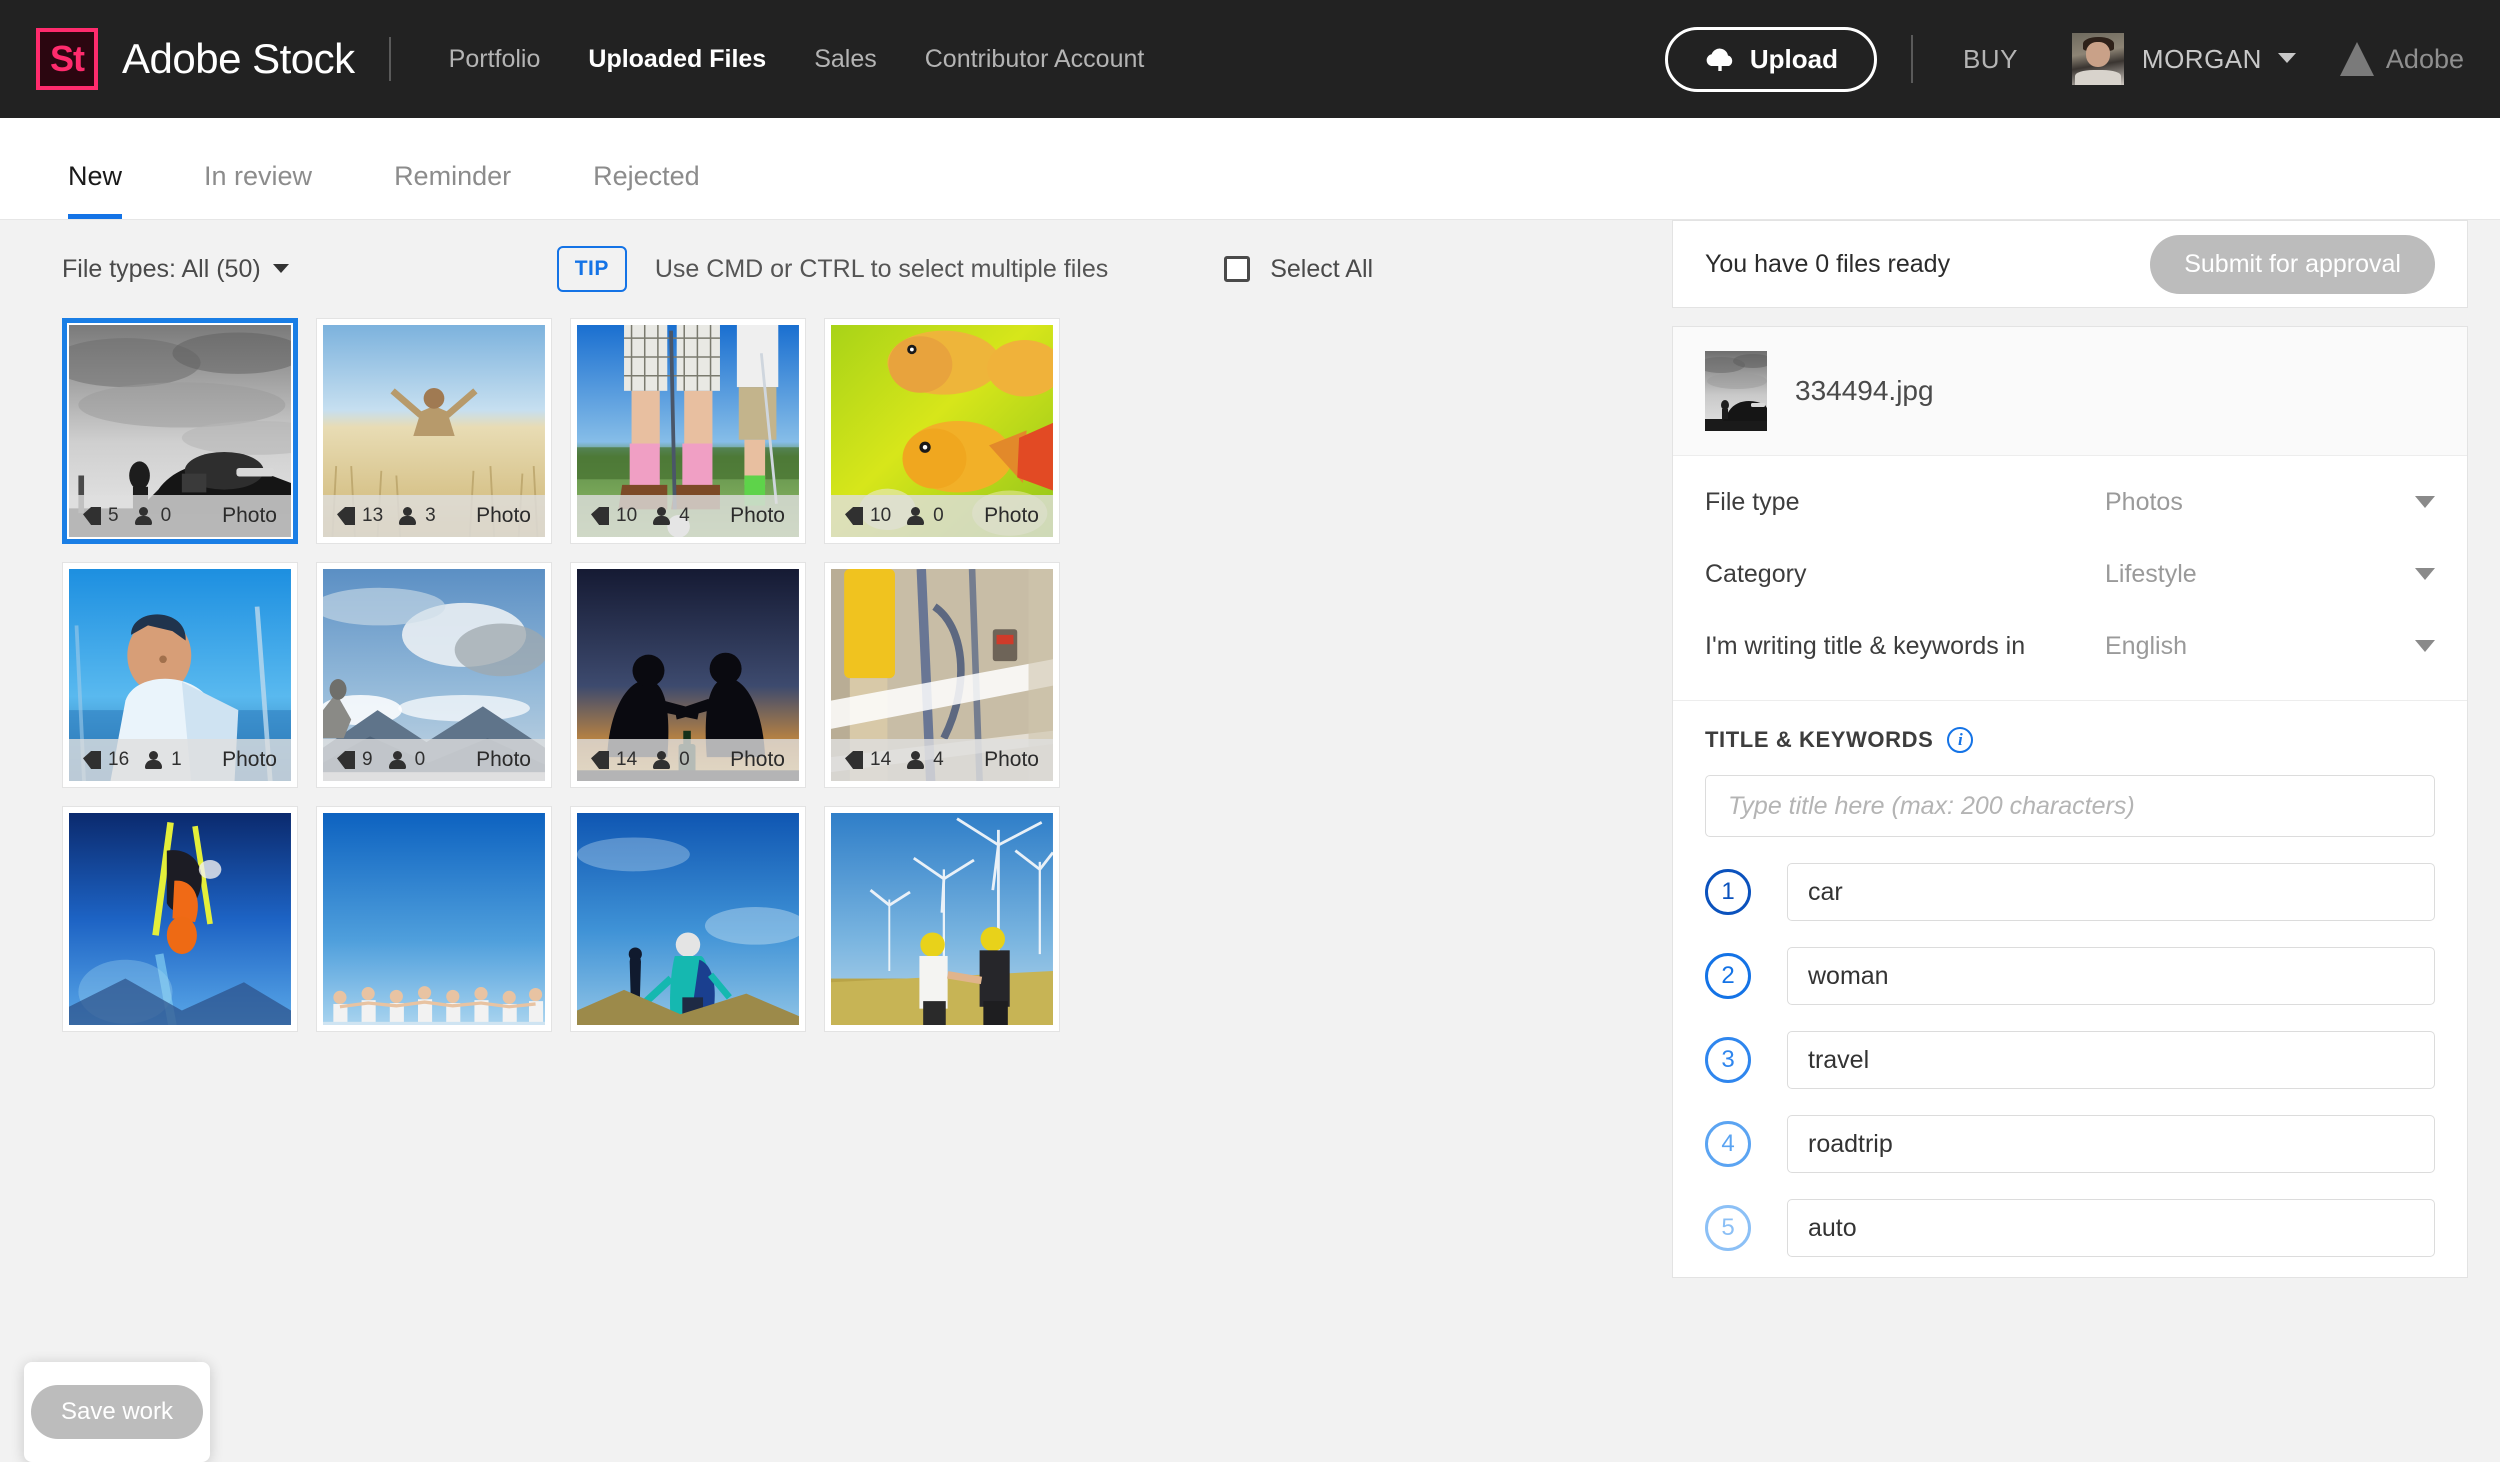  What do you see at coordinates (2202, 59) in the screenshot?
I see `username-label: MORGAN` at bounding box center [2202, 59].